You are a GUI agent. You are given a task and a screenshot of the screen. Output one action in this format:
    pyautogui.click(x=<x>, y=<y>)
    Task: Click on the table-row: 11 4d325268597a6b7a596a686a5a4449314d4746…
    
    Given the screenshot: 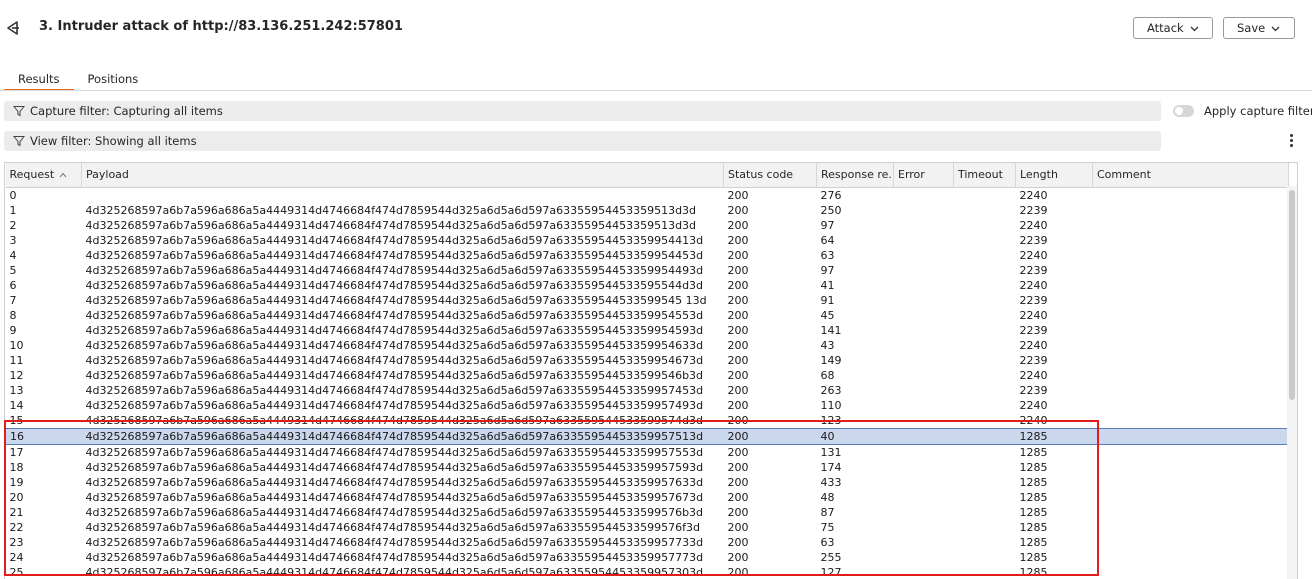 What is the action you would take?
    pyautogui.click(x=647, y=360)
    